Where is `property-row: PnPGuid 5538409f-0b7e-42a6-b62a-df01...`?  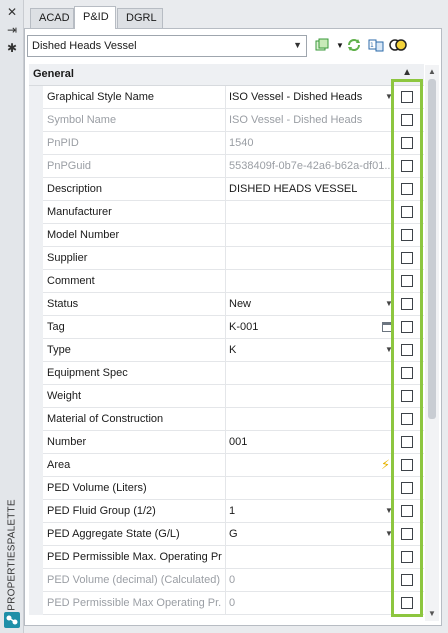
property-row: PnPGuid 5538409f-0b7e-42a6-b62a-df01... is located at coordinates (226, 166).